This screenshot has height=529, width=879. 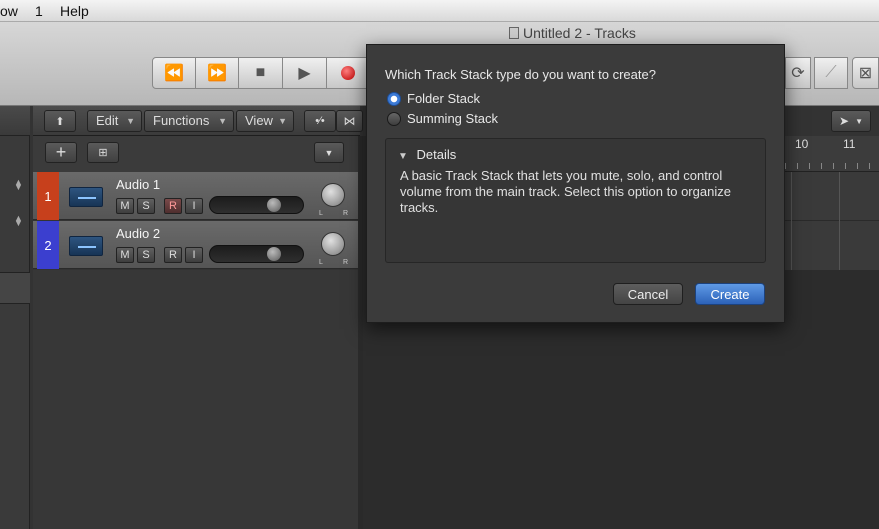 I want to click on ruler-bar-11: 11, so click(x=849, y=144).